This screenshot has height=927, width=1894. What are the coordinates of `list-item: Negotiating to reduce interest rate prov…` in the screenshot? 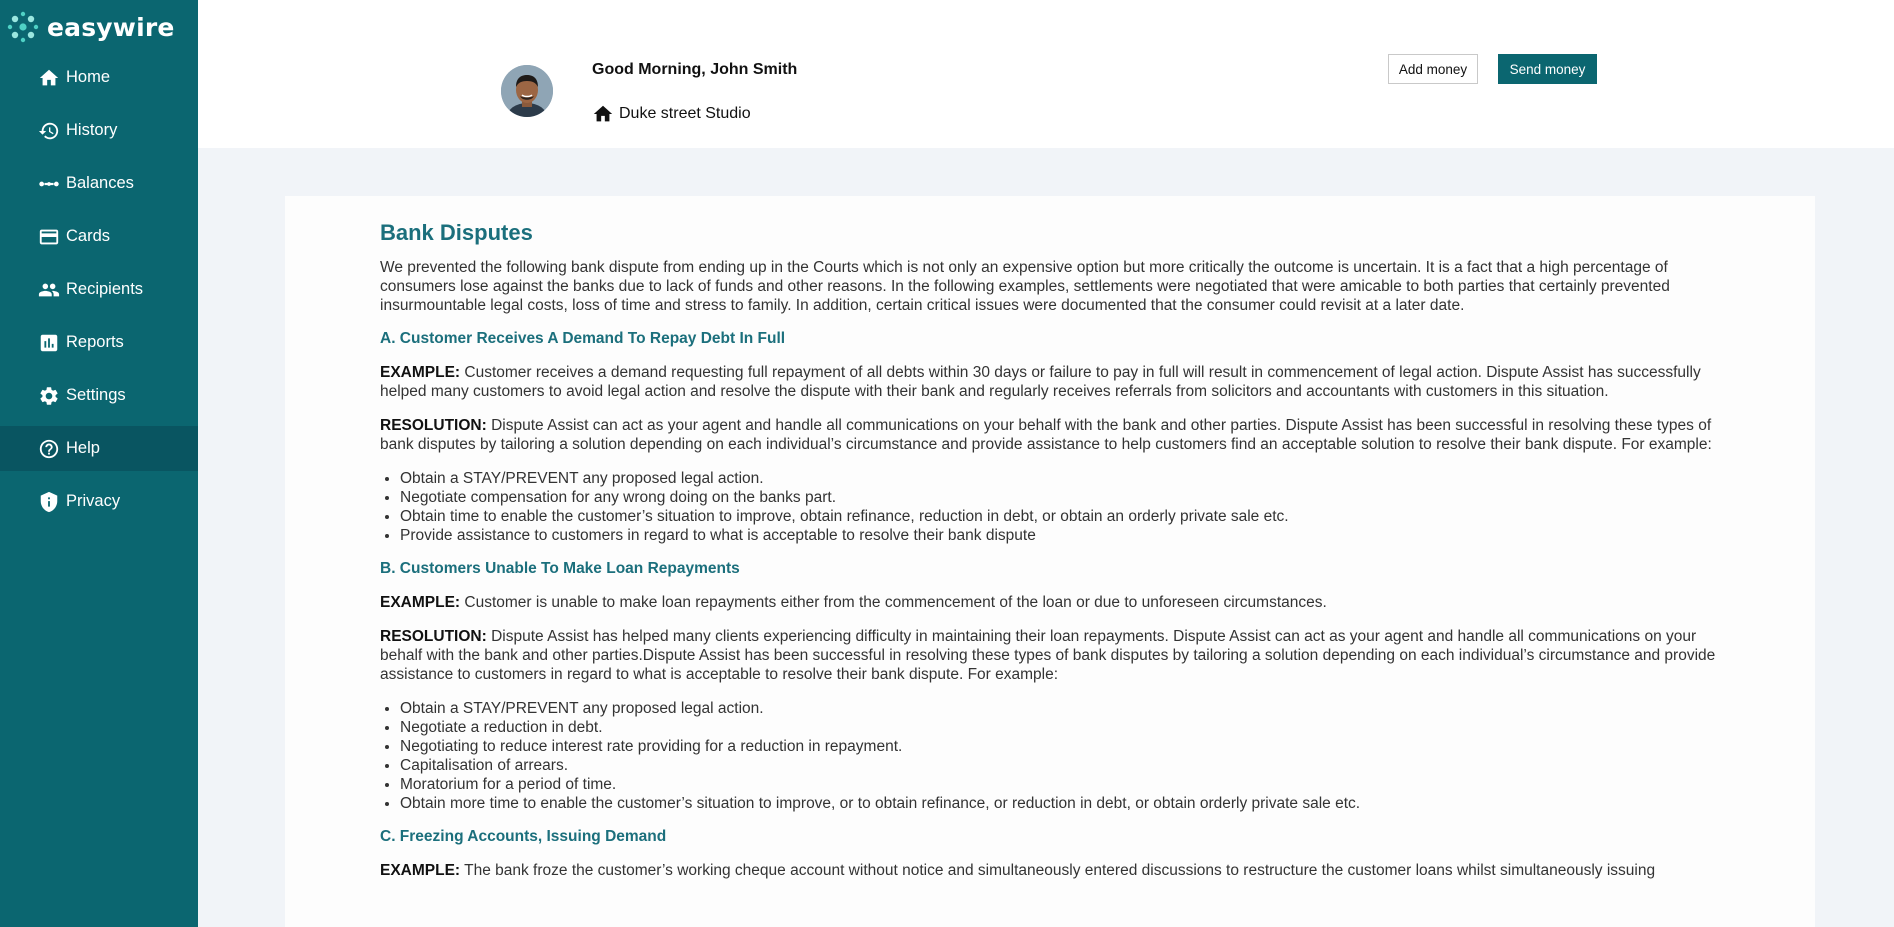 It's located at (1060, 746).